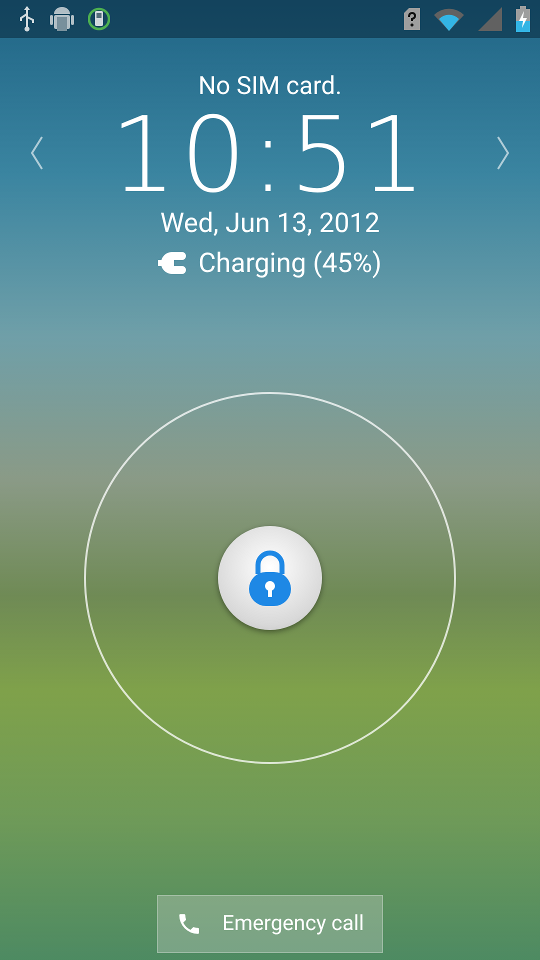 The height and width of the screenshot is (960, 540). Describe the element at coordinates (62, 19) in the screenshot. I see `android-debug-icon` at that location.